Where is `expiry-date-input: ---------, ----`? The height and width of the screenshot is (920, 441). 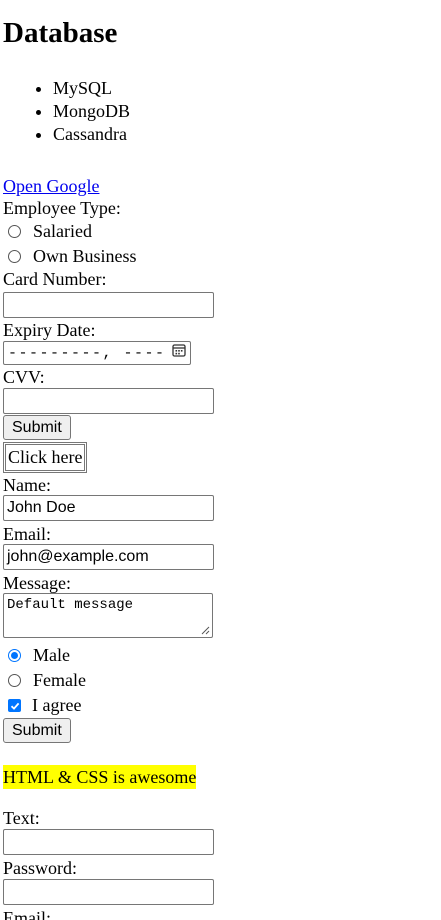 expiry-date-input: ---------, ---- is located at coordinates (97, 353).